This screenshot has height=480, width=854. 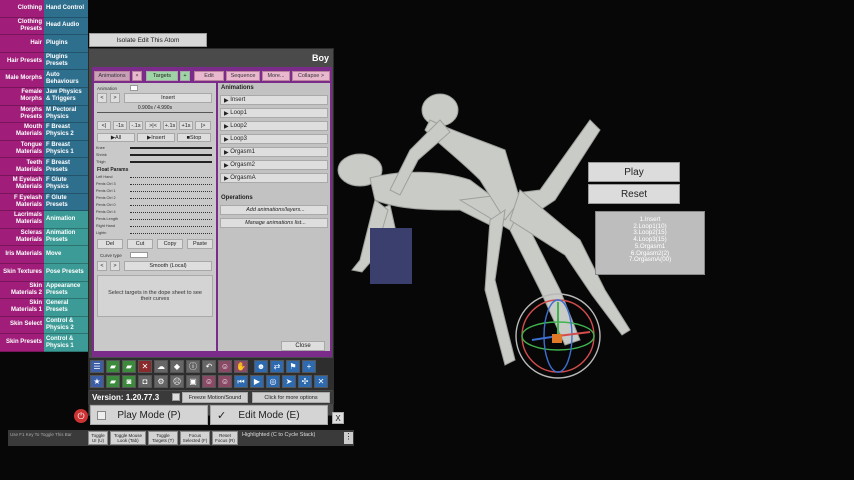 I want to click on transform-gizmo, so click(x=558, y=336).